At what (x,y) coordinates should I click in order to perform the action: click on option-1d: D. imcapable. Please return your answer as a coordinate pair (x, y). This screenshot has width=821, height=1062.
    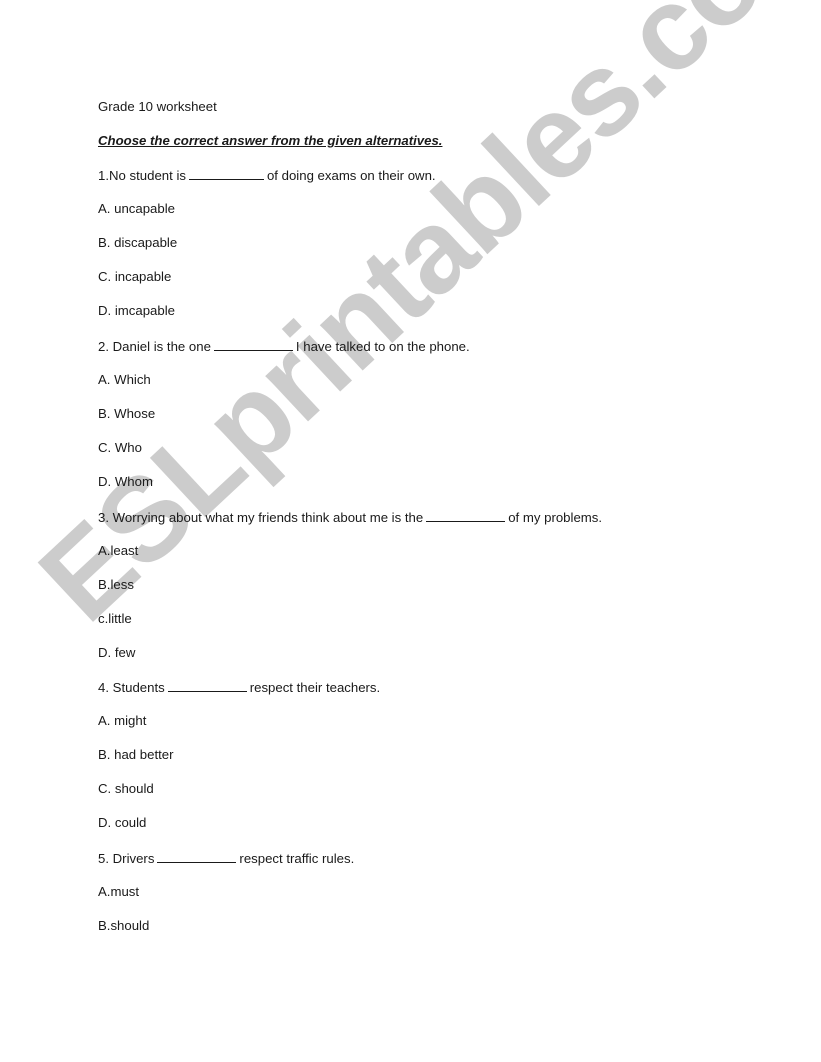
    Looking at the image, I should click on (136, 310).